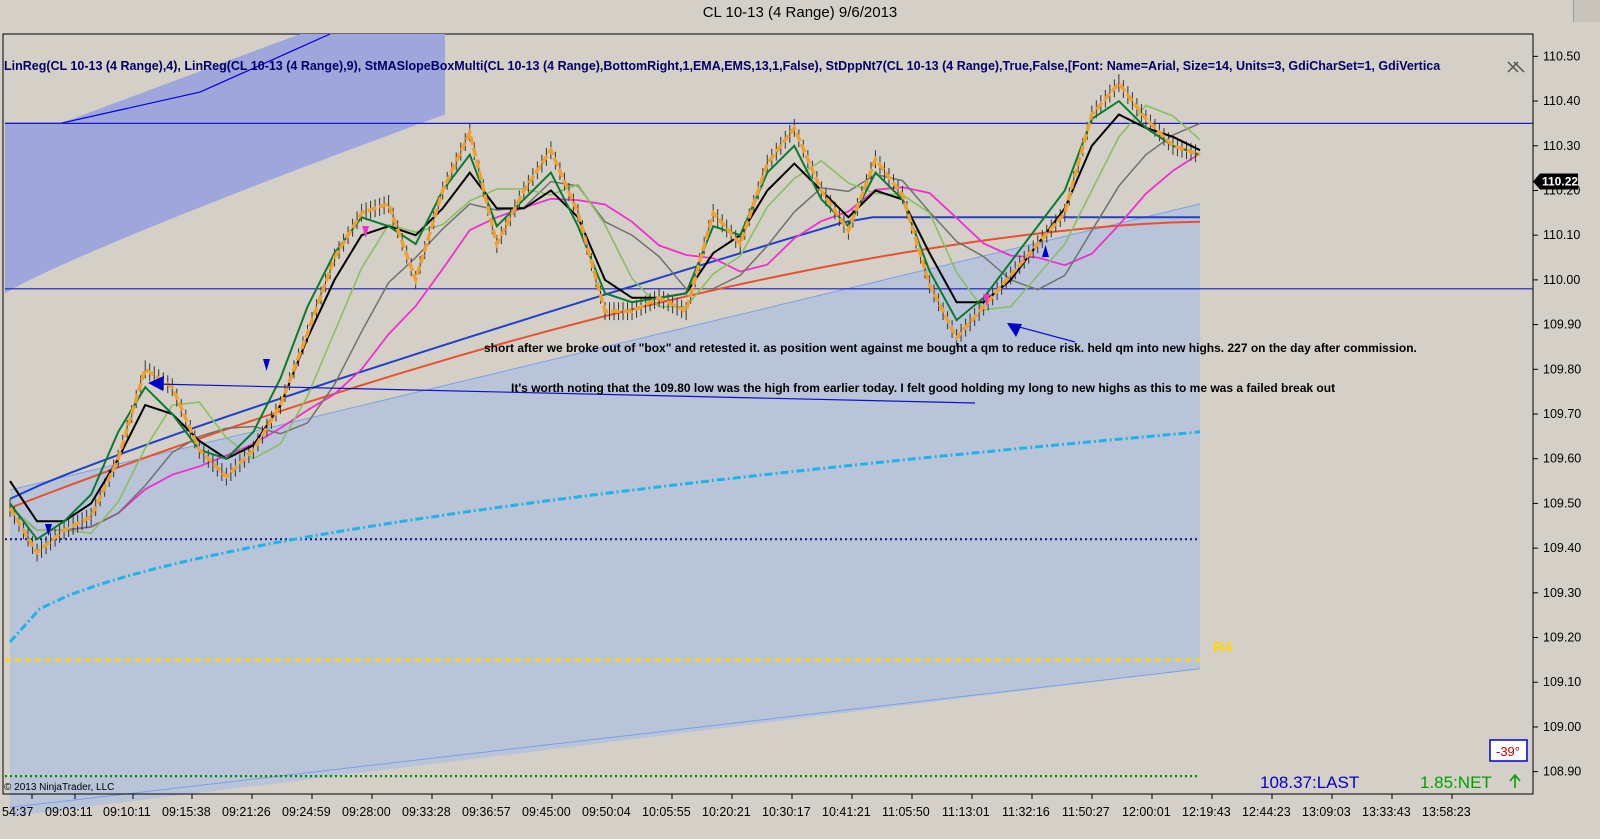 The image size is (1600, 839). I want to click on x-tick-label: 09:21:26, so click(246, 812).